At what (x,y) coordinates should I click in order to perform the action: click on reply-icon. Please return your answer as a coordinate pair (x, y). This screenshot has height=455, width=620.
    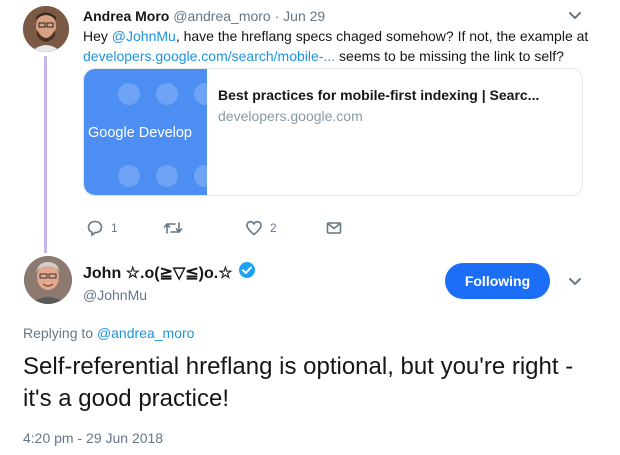
    Looking at the image, I should click on (95, 228).